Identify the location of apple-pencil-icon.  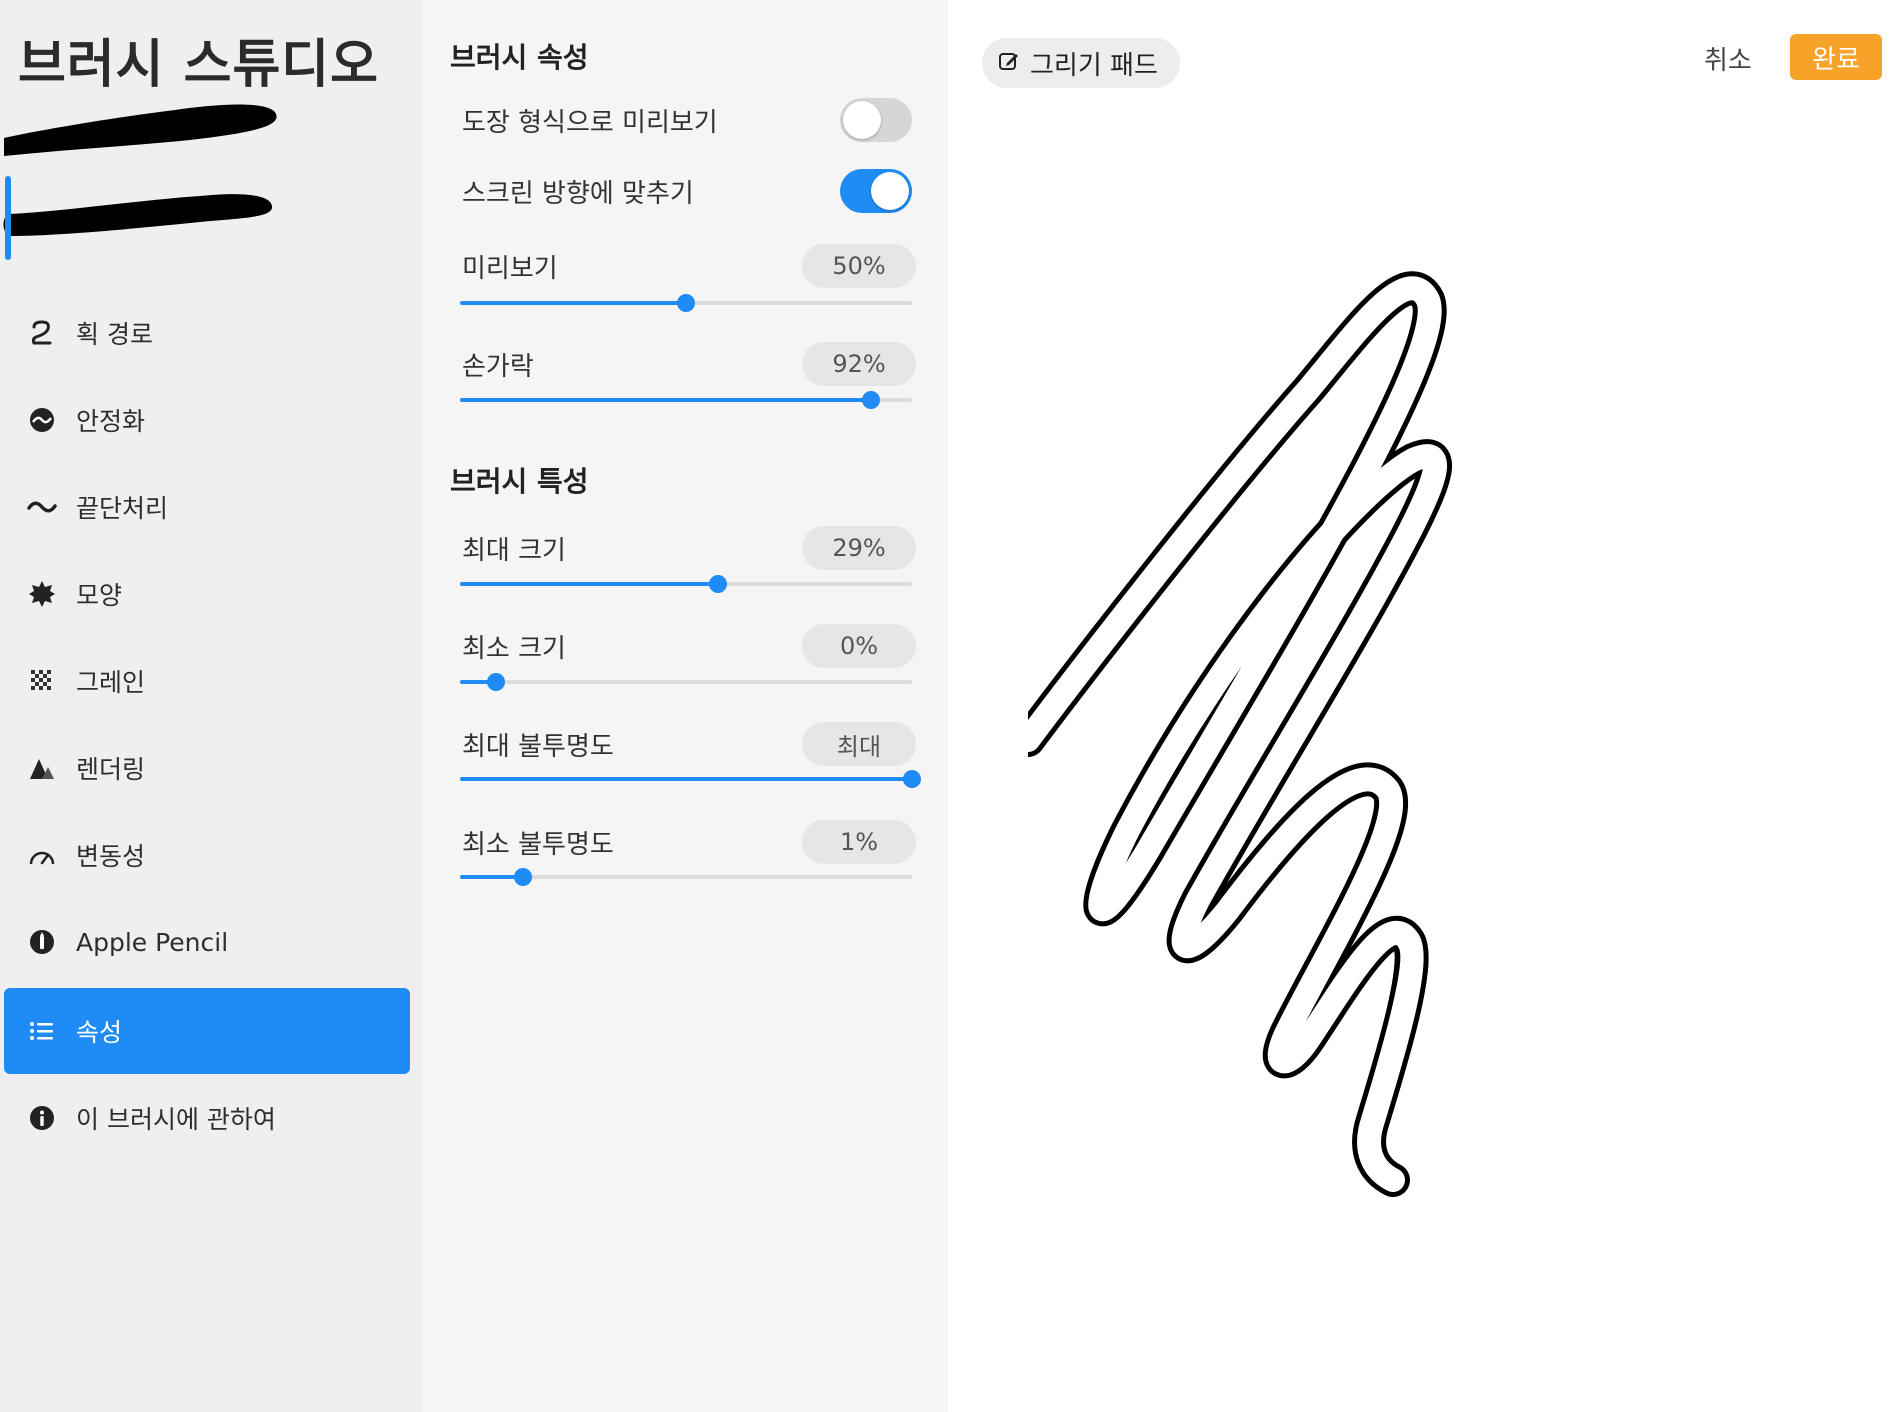
(42, 942).